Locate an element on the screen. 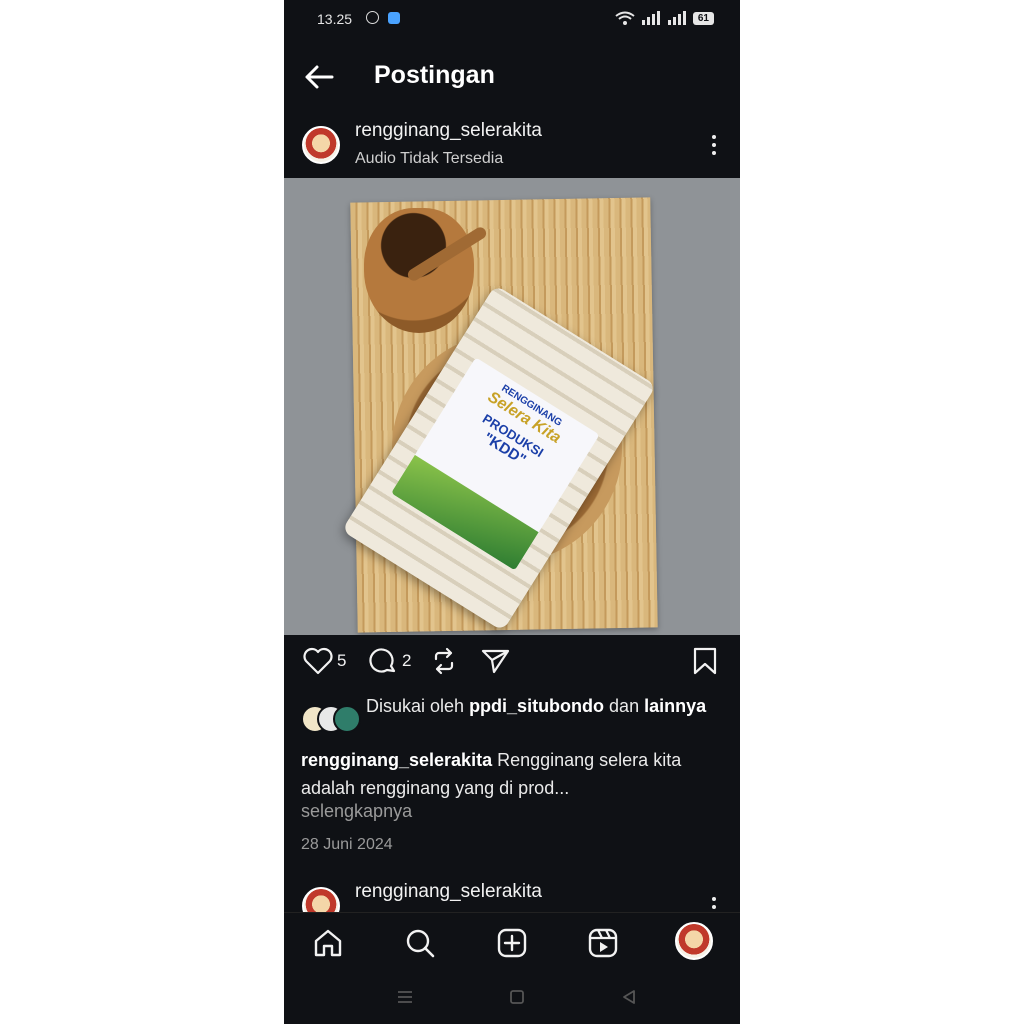 The width and height of the screenshot is (1024, 1024). like-button: 5 is located at coordinates (324, 661).